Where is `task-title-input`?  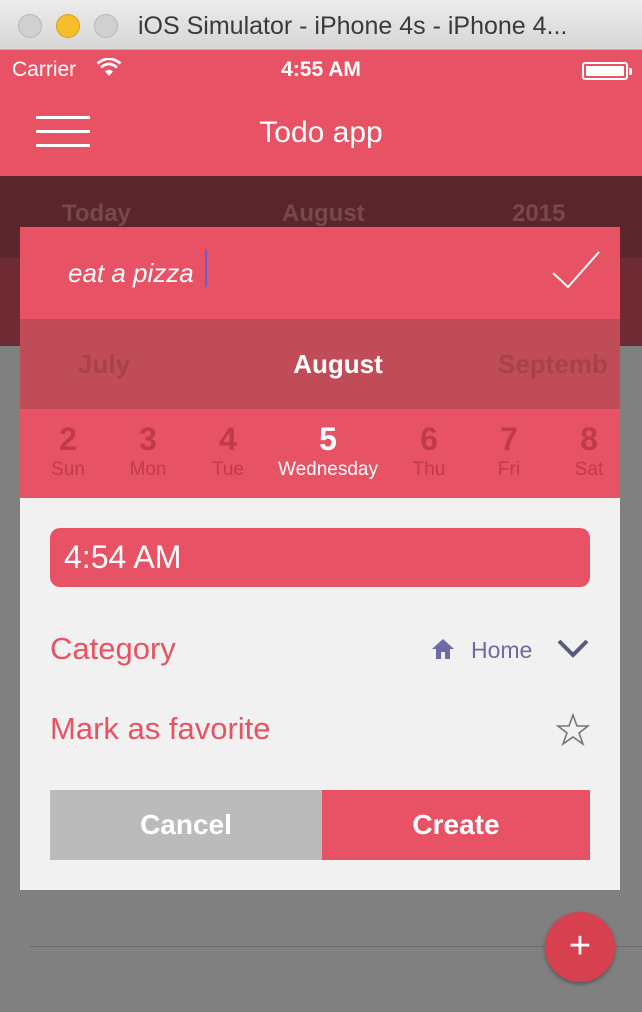 task-title-input is located at coordinates (288, 273).